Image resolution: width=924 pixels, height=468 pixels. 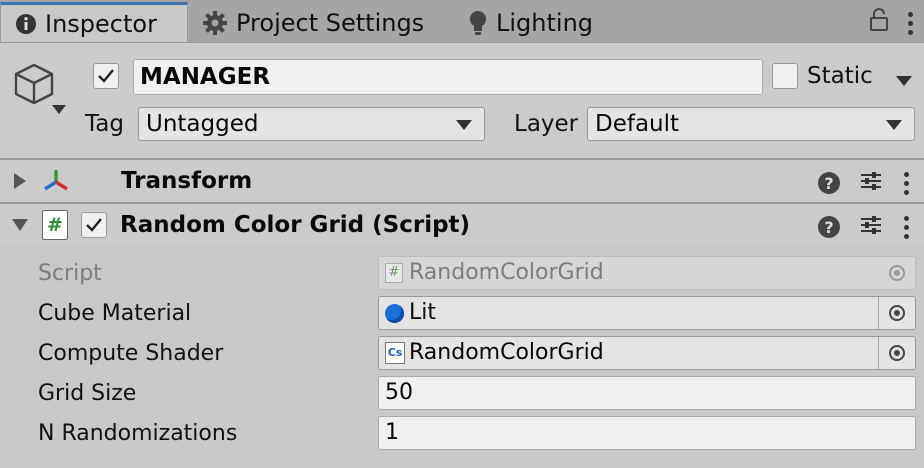 What do you see at coordinates (311, 124) in the screenshot?
I see `tag-dropdown: Untagged` at bounding box center [311, 124].